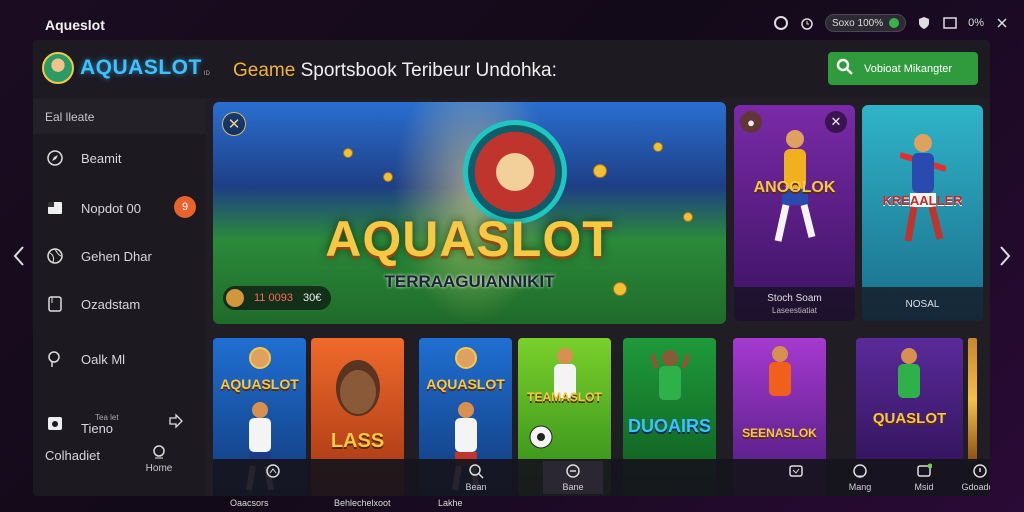 The height and width of the screenshot is (512, 1024). What do you see at coordinates (469, 239) in the screenshot?
I see `hero-brand: AQUASLOT` at bounding box center [469, 239].